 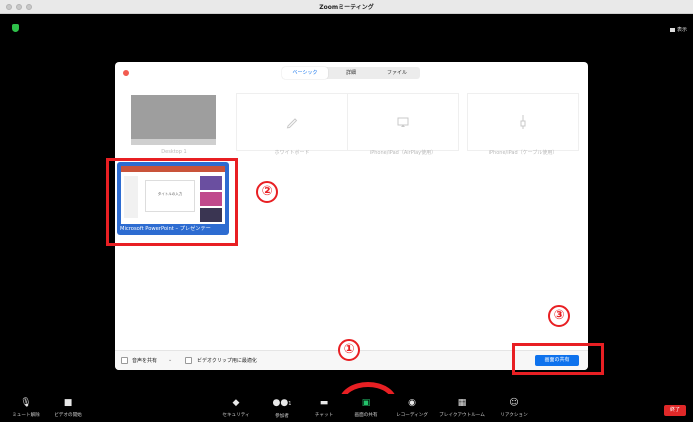 What do you see at coordinates (126, 73) in the screenshot?
I see `close-dialog-button` at bounding box center [126, 73].